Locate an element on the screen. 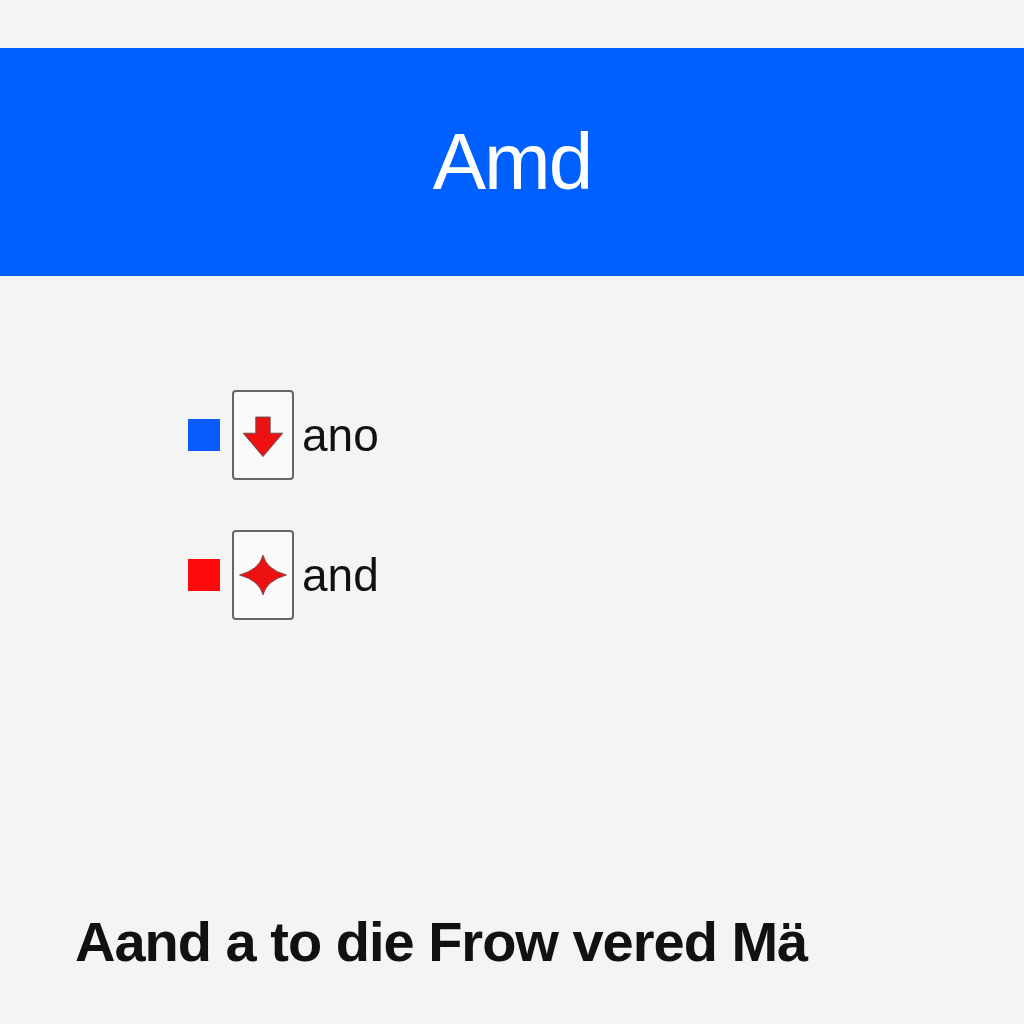 The height and width of the screenshot is (1024, 1024). item-label: ano is located at coordinates (340, 435).